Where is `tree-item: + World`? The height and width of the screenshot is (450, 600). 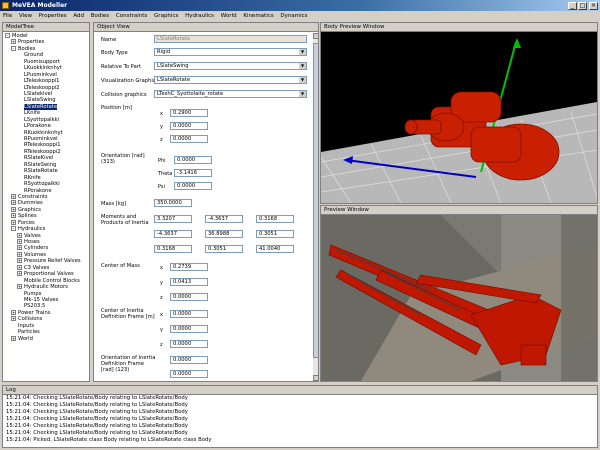 tree-item: + World is located at coordinates (46, 338).